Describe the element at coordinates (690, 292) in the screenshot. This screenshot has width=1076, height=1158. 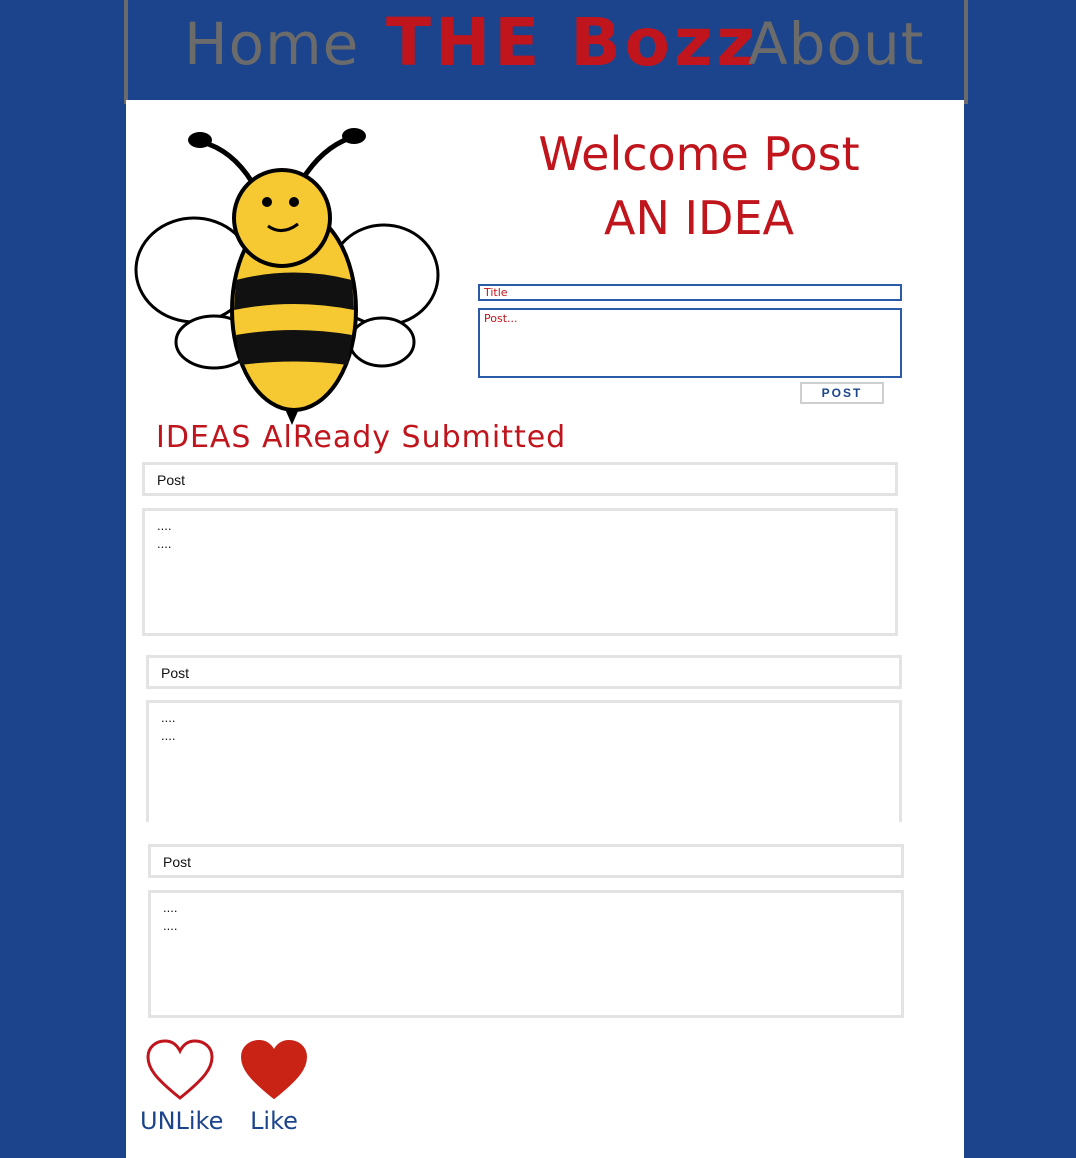
I see `title-input` at that location.